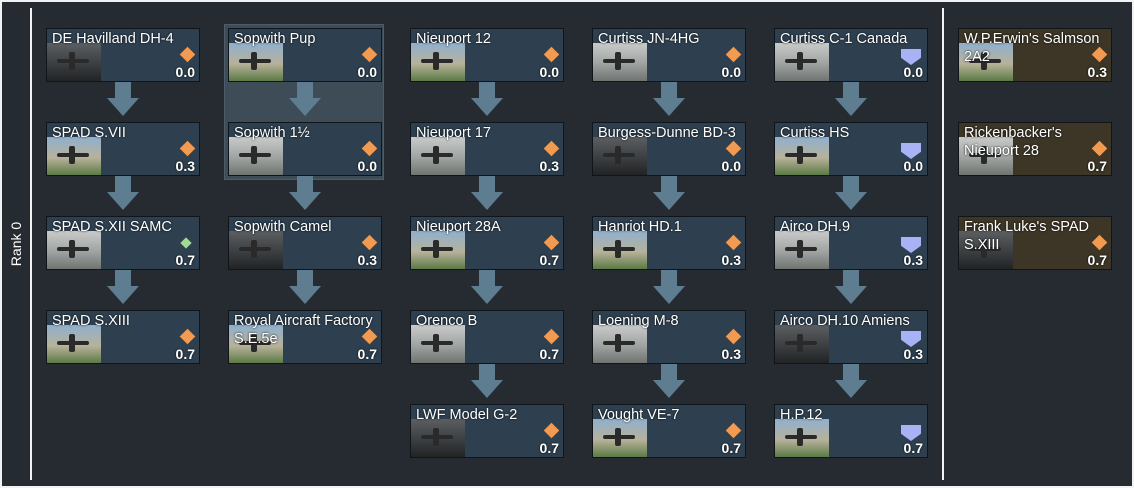 This screenshot has height=488, width=1134. Describe the element at coordinates (91, 321) in the screenshot. I see `vehicle-name: SPAD S.XIII` at that location.